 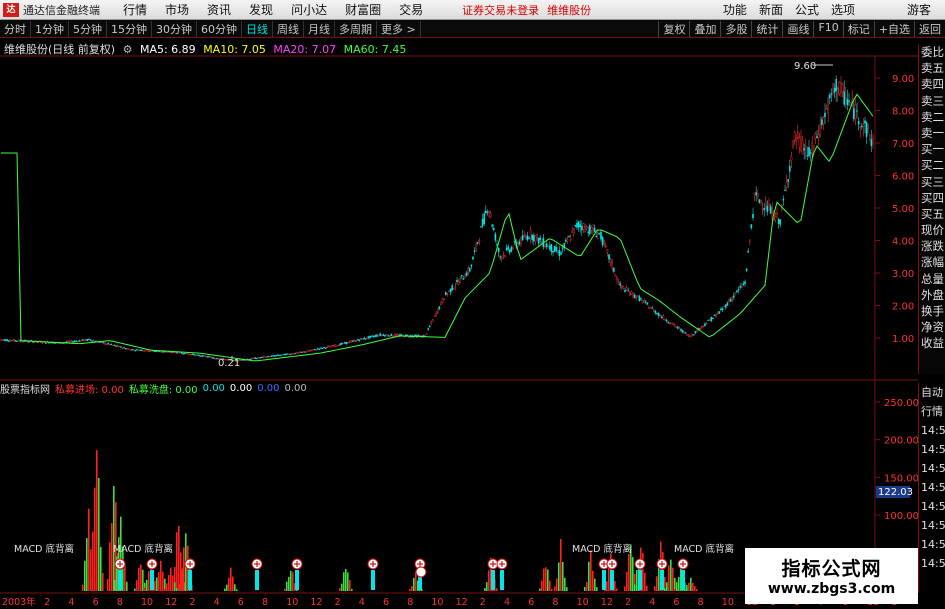 What do you see at coordinates (219, 9) in the screenshot?
I see `menu-item-news: 资讯` at bounding box center [219, 9].